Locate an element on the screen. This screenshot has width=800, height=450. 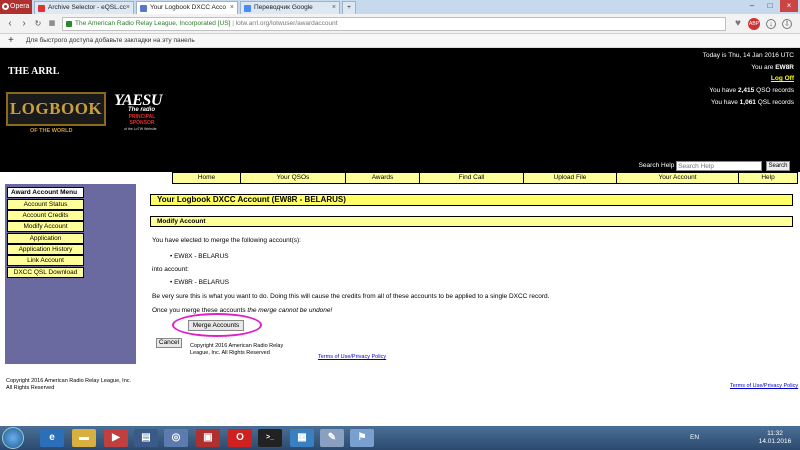
qsl-line: You have 1,061 QSL records is located at coordinates (752, 102).